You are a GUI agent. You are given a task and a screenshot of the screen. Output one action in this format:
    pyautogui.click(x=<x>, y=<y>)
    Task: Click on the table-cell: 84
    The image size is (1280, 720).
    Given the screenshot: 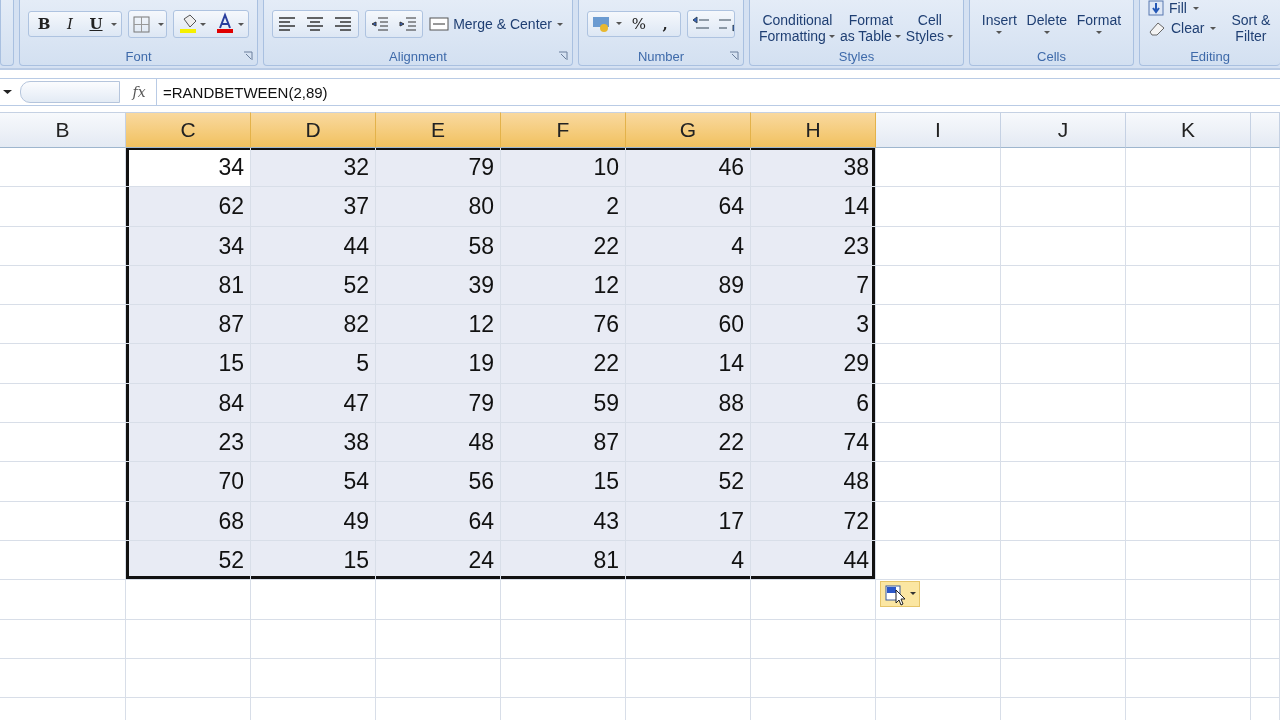 What is the action you would take?
    pyautogui.click(x=188, y=403)
    